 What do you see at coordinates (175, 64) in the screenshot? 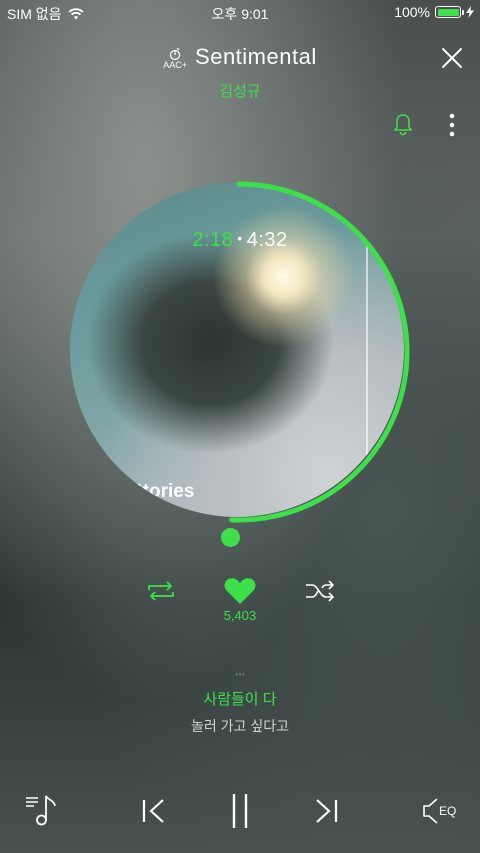
I see `codec-badge: AAC+` at bounding box center [175, 64].